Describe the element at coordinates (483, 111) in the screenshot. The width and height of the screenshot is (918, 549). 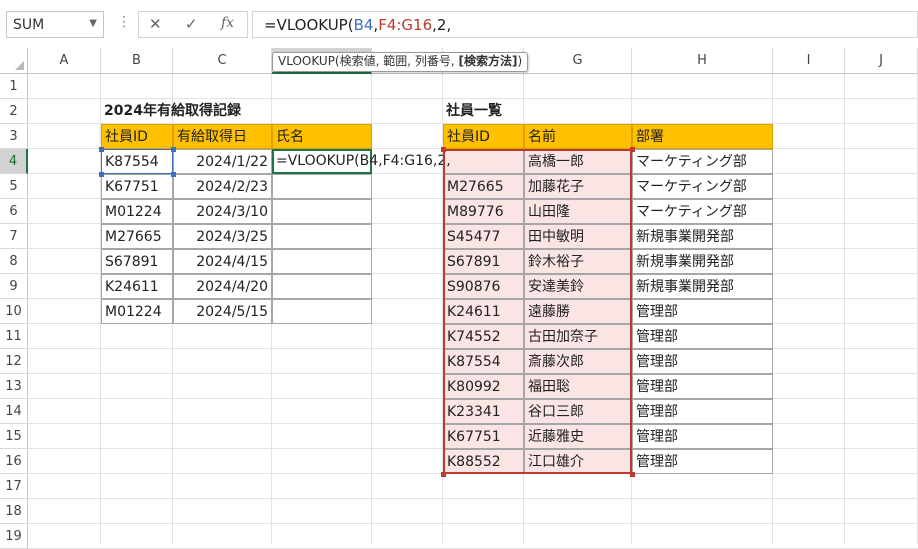
I see `table2-title: 社員一覧` at that location.